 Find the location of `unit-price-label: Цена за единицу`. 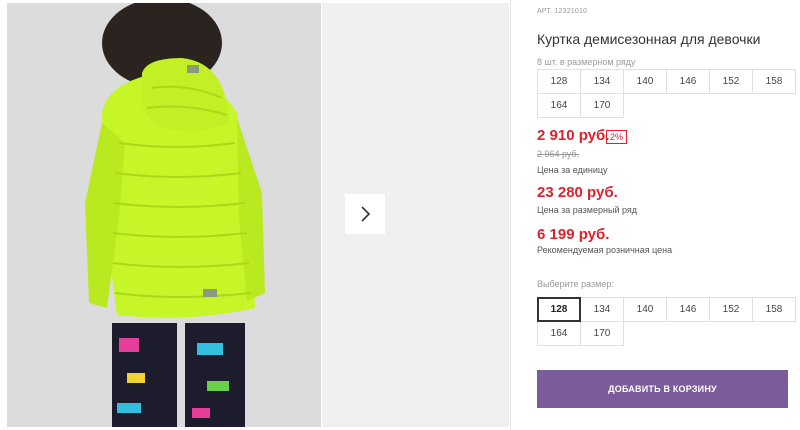

unit-price-label: Цена за единицу is located at coordinates (572, 170).